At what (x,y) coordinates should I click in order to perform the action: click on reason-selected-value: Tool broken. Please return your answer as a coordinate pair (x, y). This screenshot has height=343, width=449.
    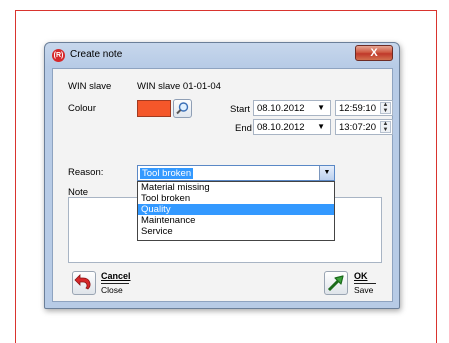
    Looking at the image, I should click on (167, 173).